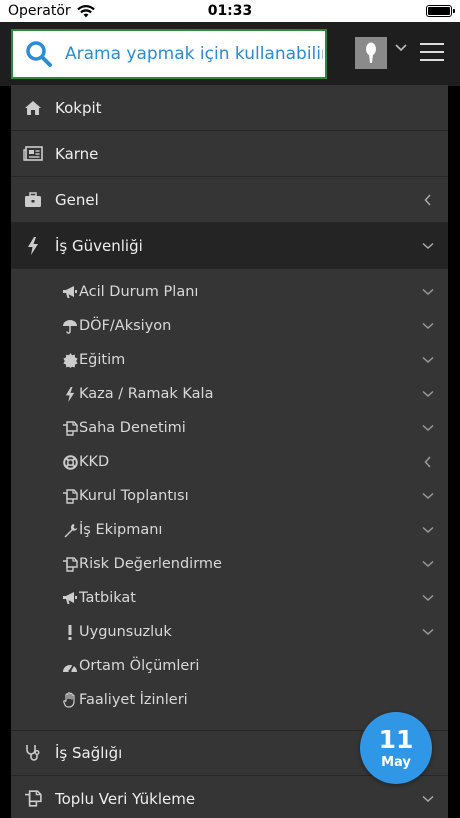 The image size is (460, 818). Describe the element at coordinates (396, 739) in the screenshot. I see `date-badge-day: 11` at that location.